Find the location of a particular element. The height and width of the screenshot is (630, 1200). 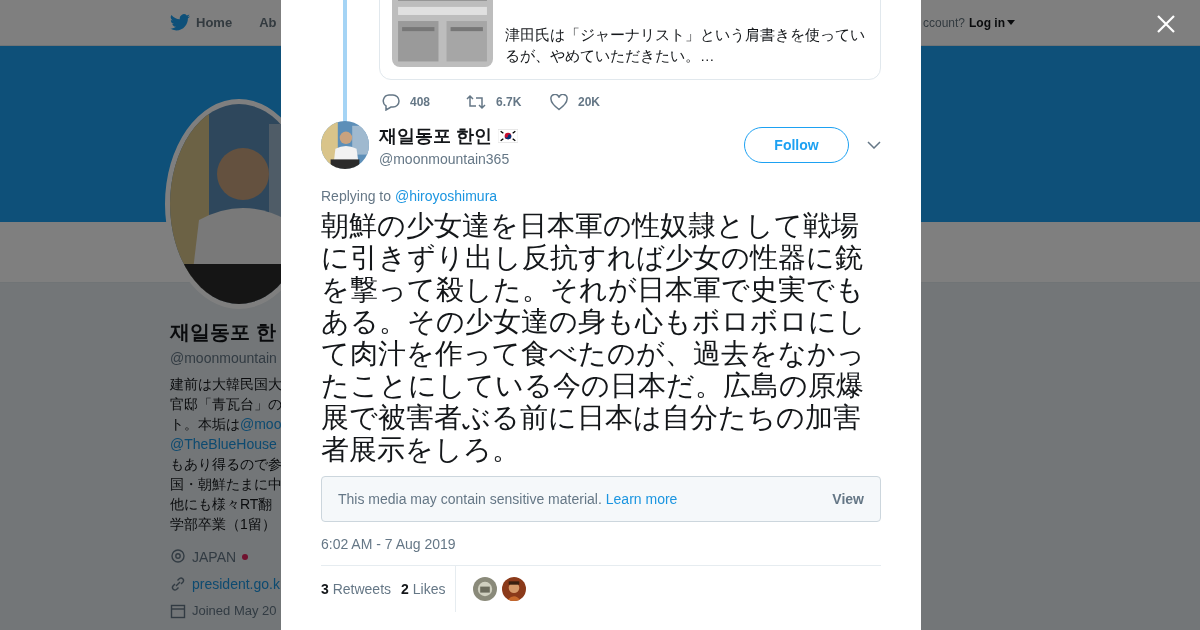

chevron-down-icon is located at coordinates (874, 145).